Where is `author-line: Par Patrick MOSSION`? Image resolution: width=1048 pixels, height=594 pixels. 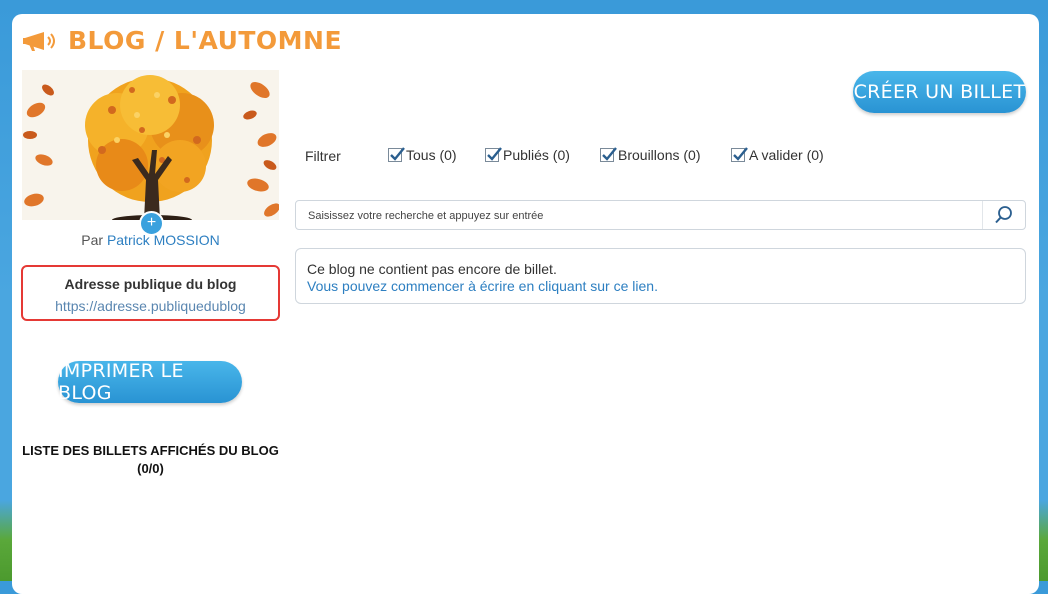
author-line: Par Patrick MOSSION is located at coordinates (150, 240).